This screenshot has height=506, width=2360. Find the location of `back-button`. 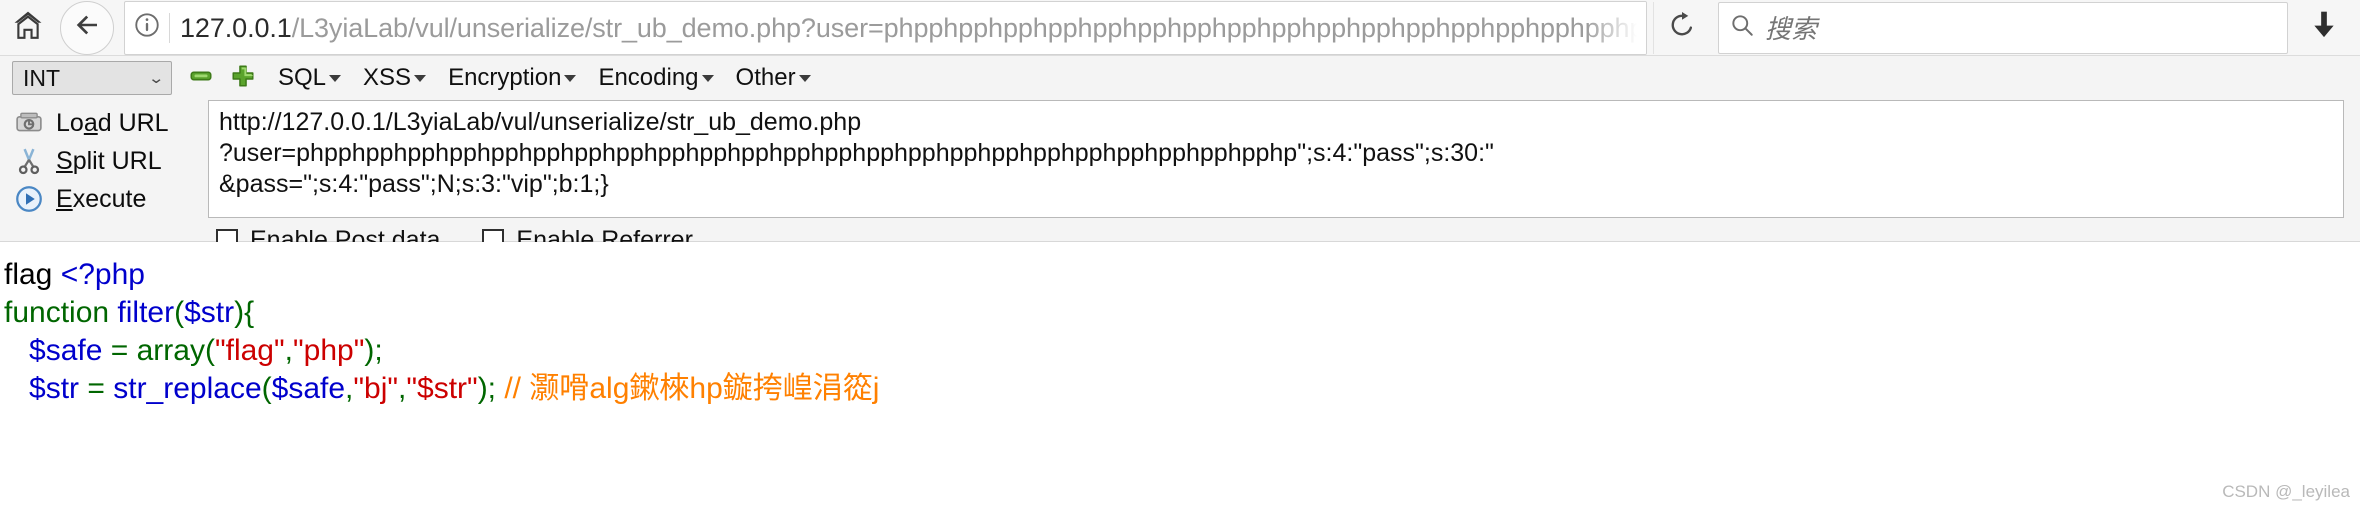

back-button is located at coordinates (87, 27).